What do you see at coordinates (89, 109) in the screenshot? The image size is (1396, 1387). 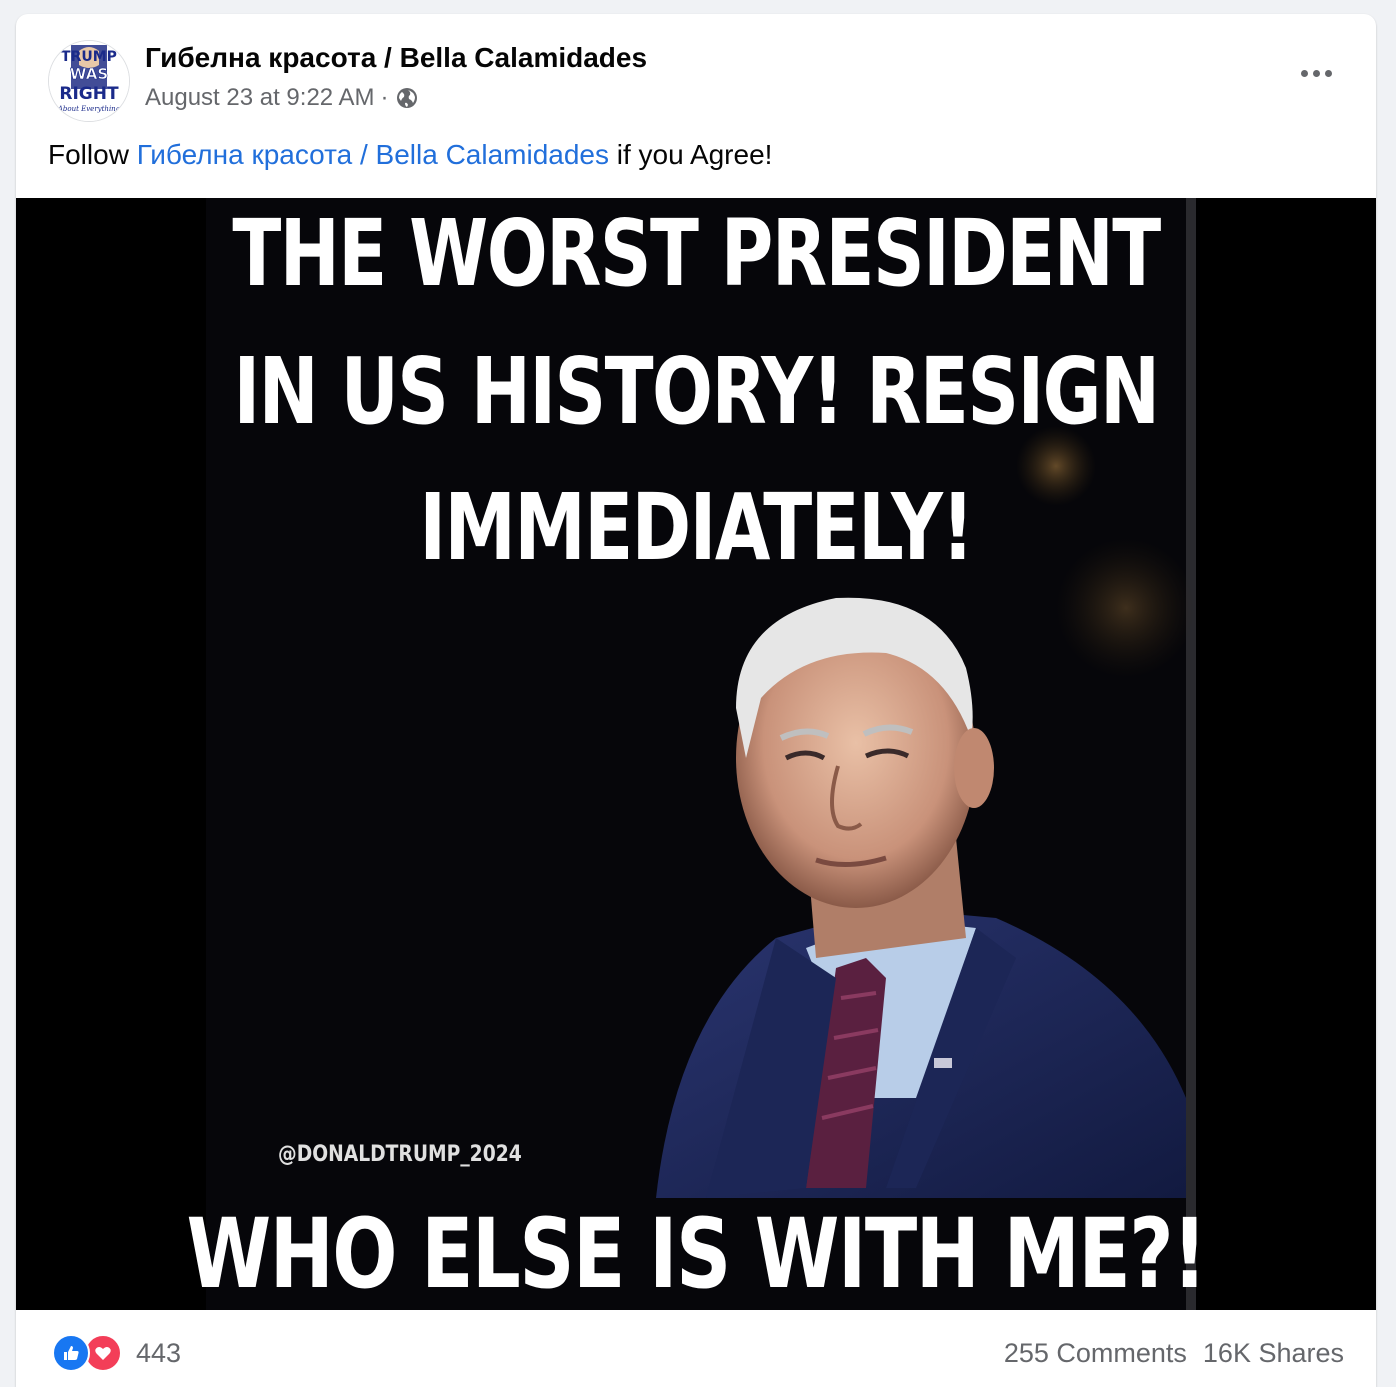 I see `avatar-script-text: About Everything` at bounding box center [89, 109].